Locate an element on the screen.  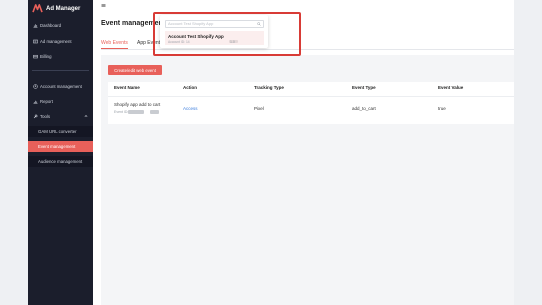
column-header-event-value: Event Value is located at coordinates (451, 87).